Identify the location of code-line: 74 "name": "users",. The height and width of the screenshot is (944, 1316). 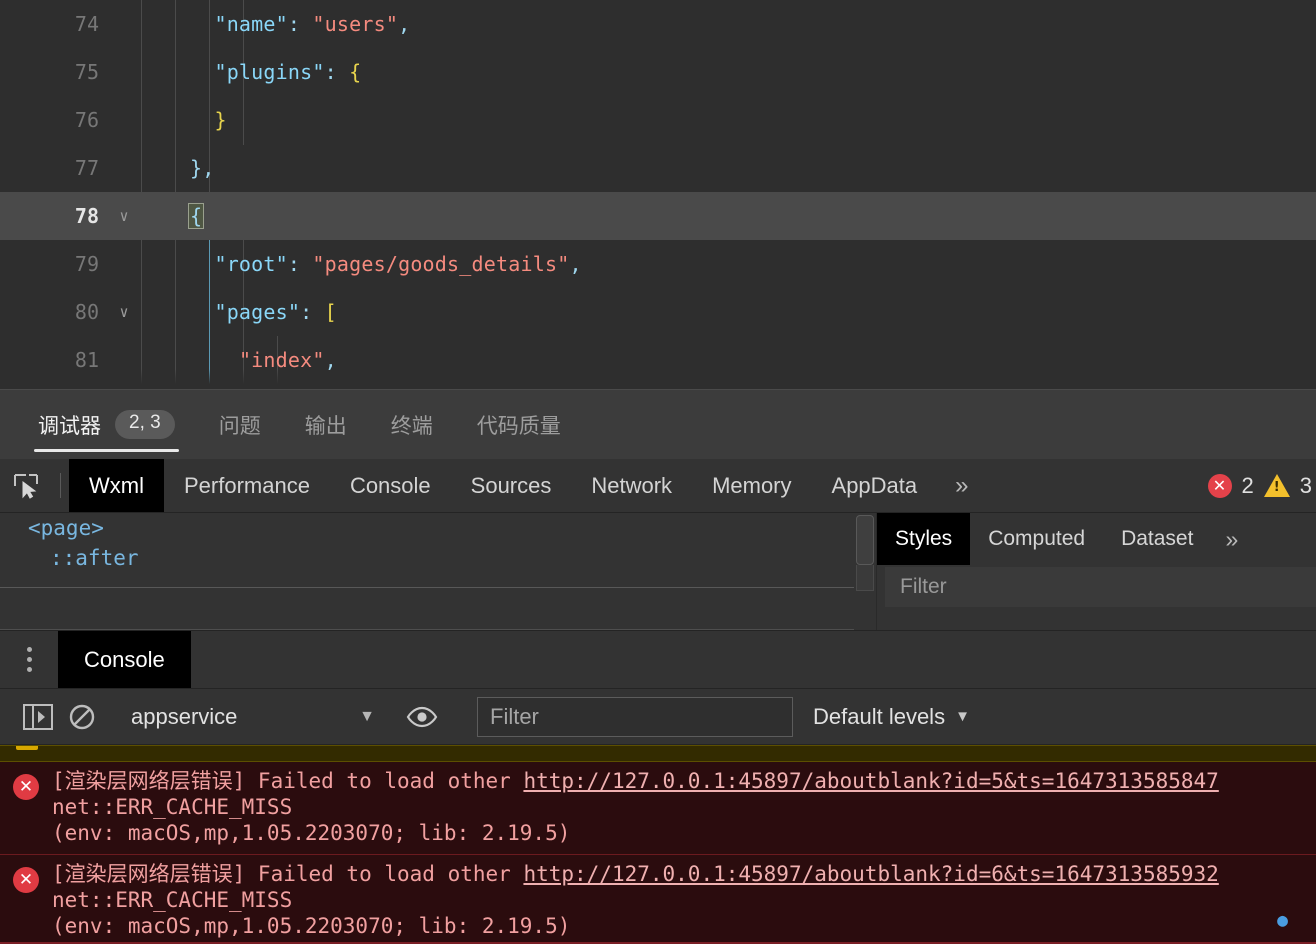
(658, 24).